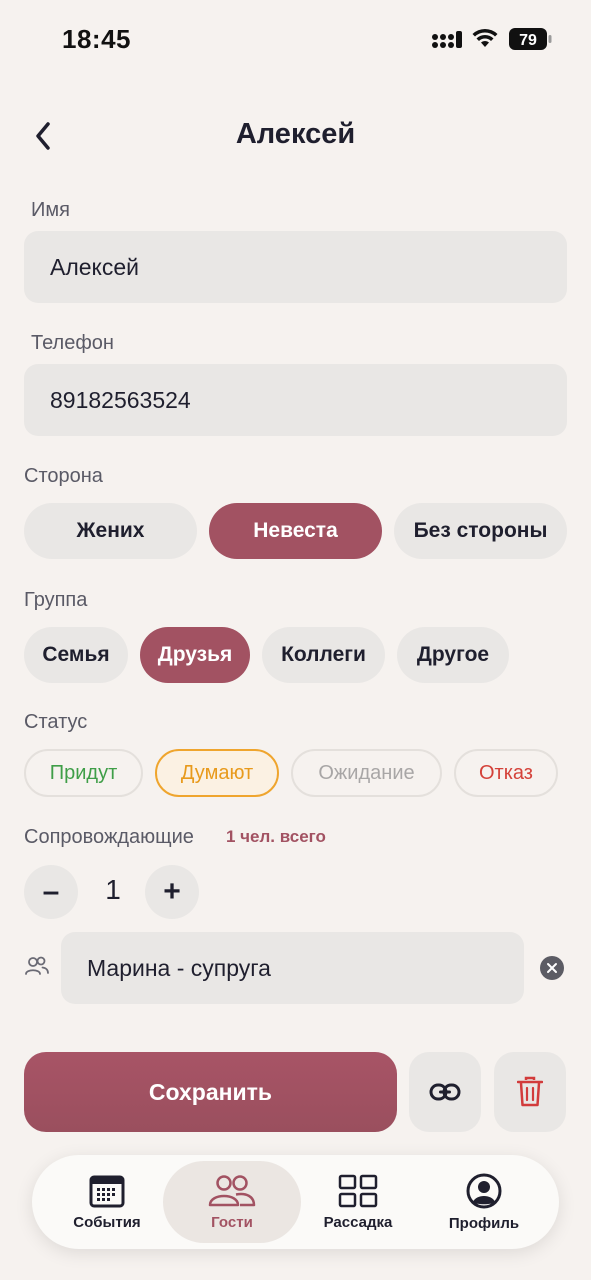 The image size is (591, 1280). I want to click on trash-icon, so click(530, 1091).